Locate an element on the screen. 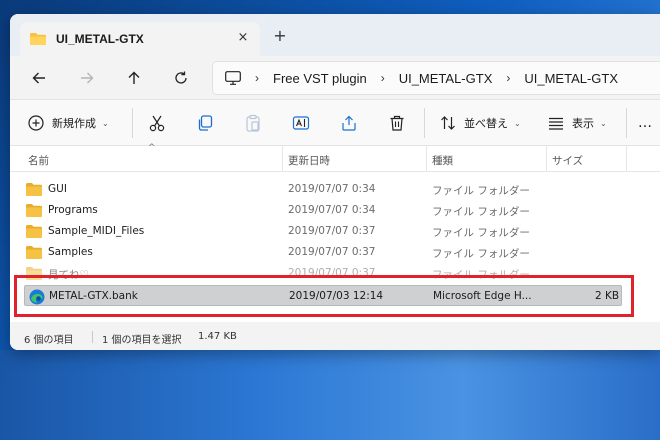 The width and height of the screenshot is (660, 440). tab-ui-metal-gtx: UI_METAL-GTX × is located at coordinates (140, 39).